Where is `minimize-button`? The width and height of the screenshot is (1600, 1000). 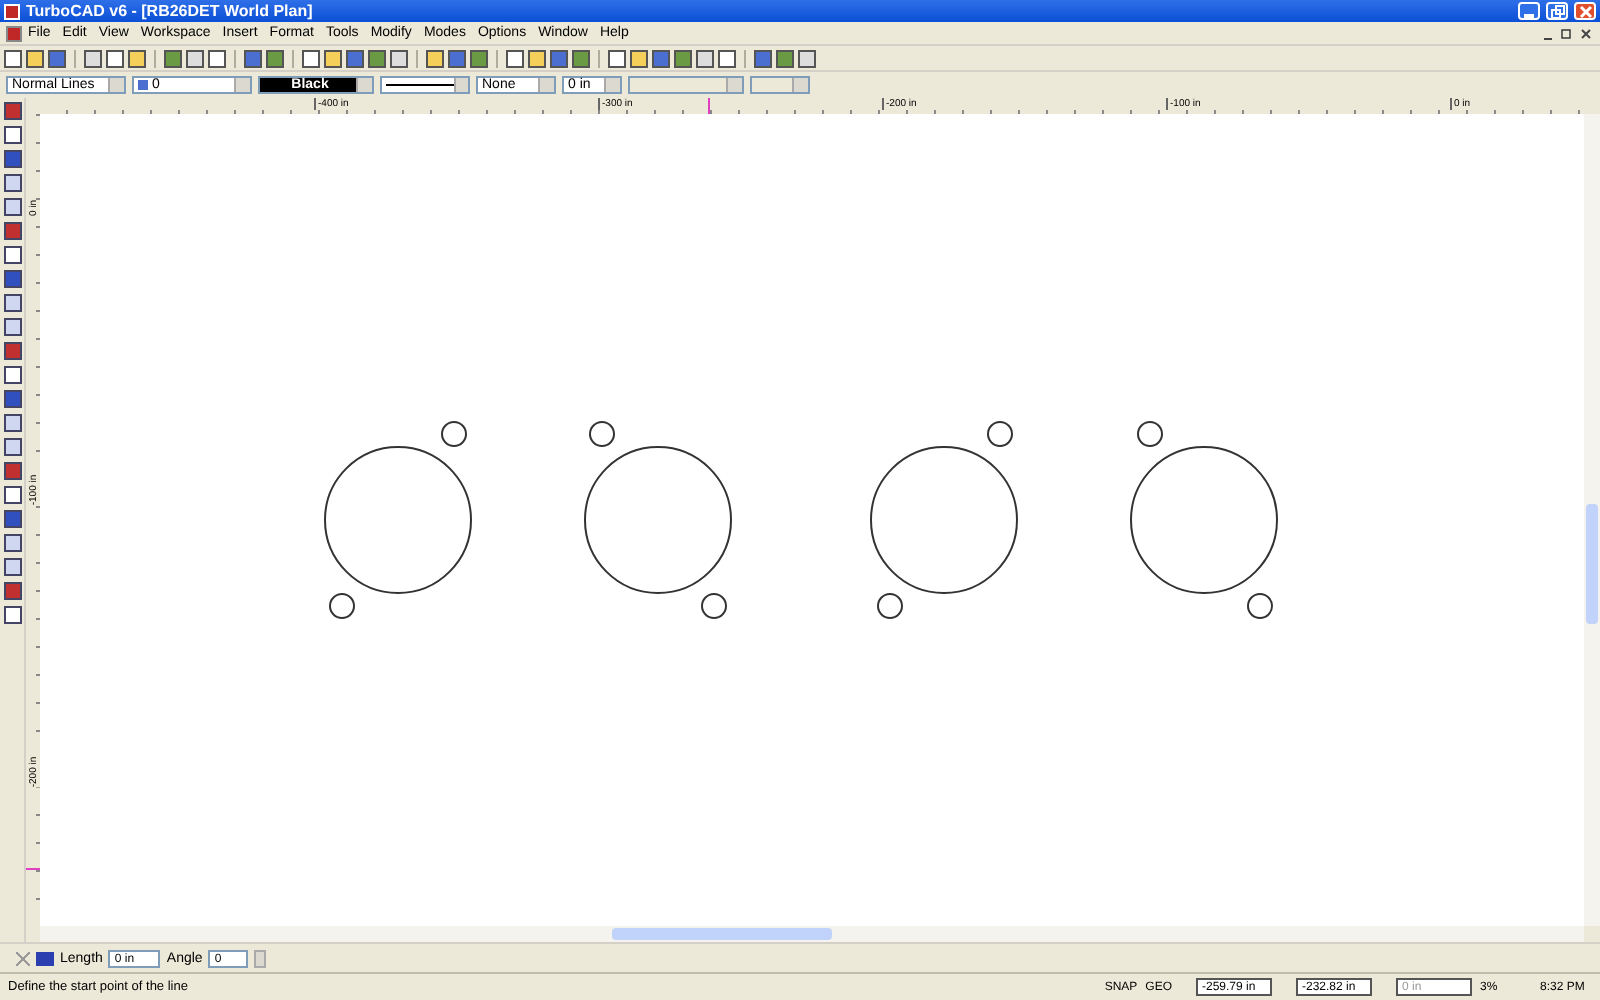
minimize-button is located at coordinates (1529, 11).